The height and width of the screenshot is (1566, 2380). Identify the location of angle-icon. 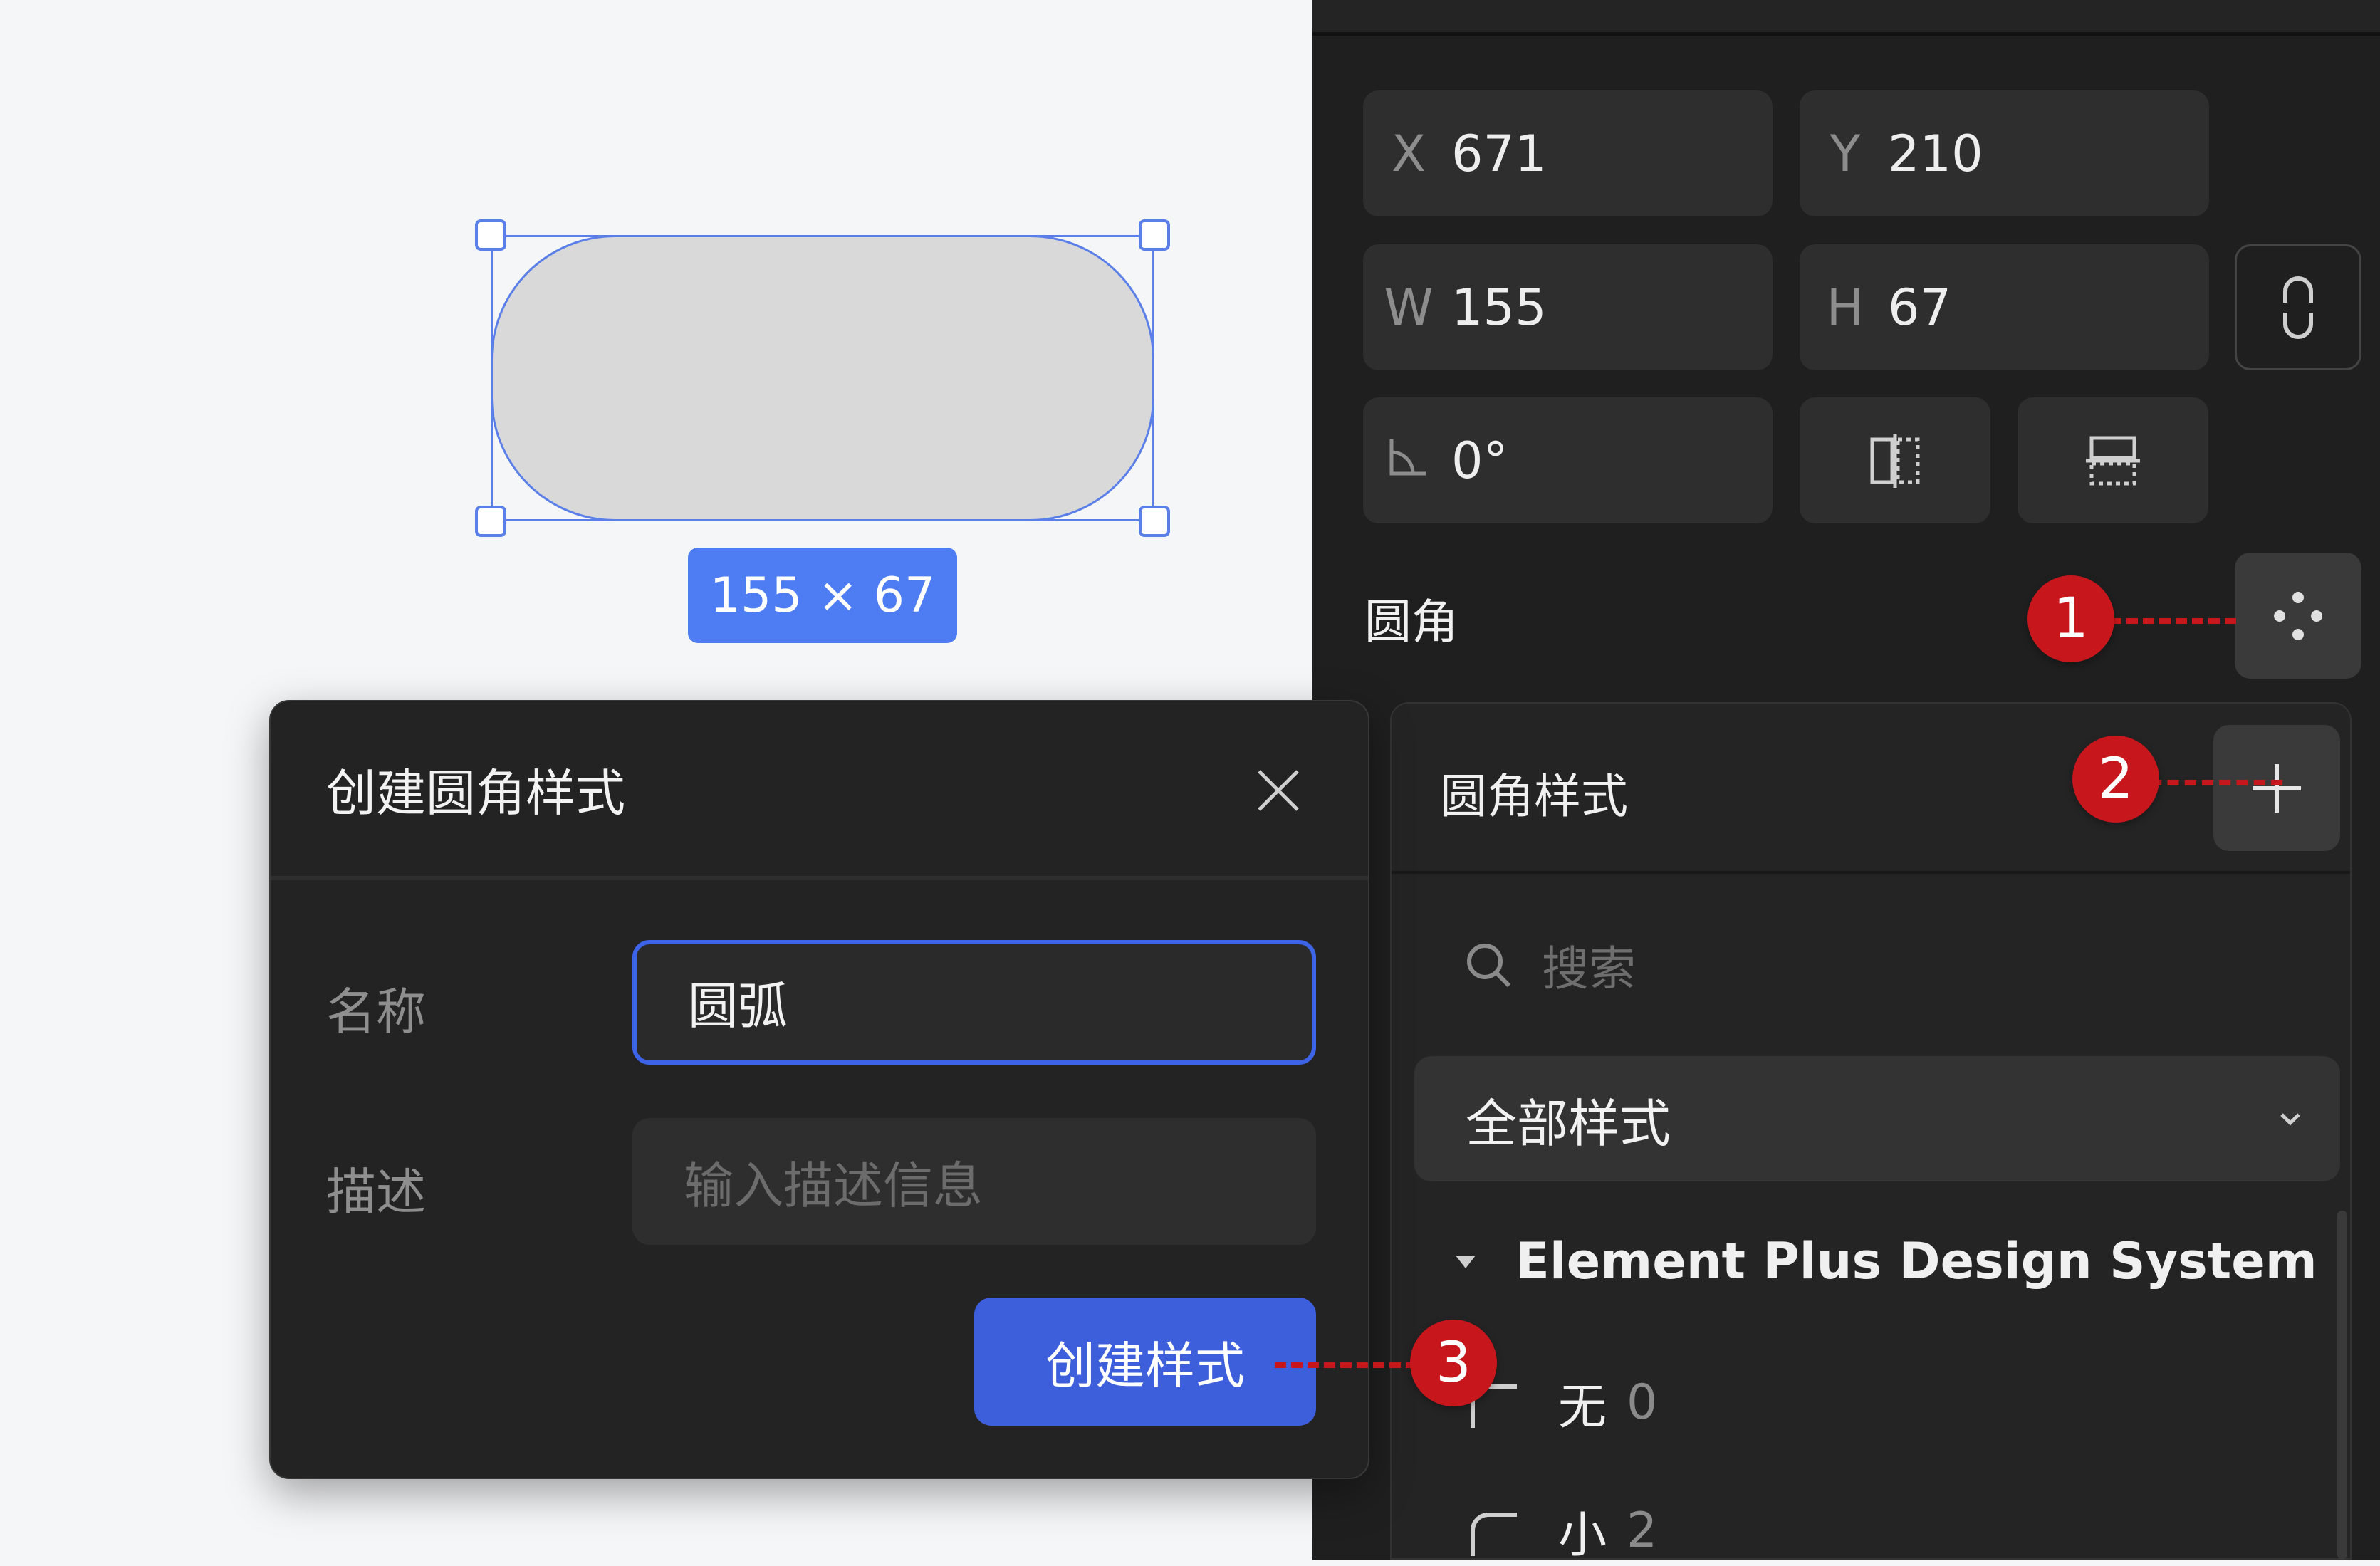
(1407, 461).